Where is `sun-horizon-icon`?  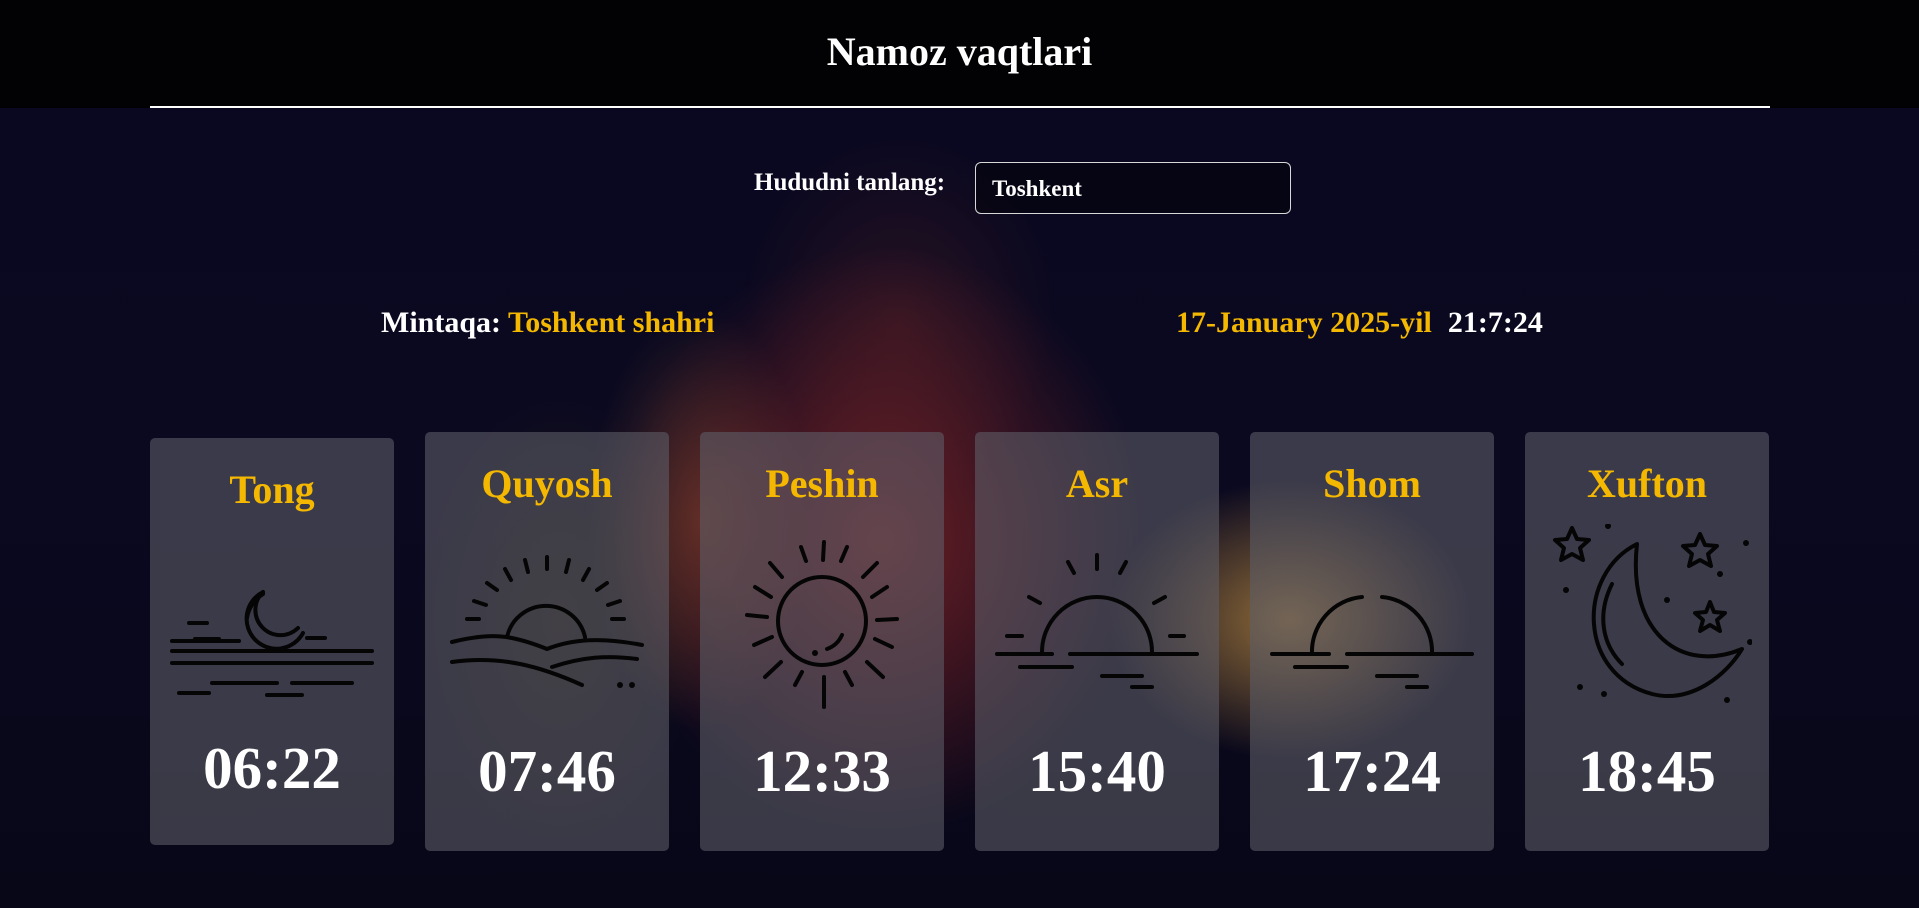
sun-horizon-icon is located at coordinates (1097, 627).